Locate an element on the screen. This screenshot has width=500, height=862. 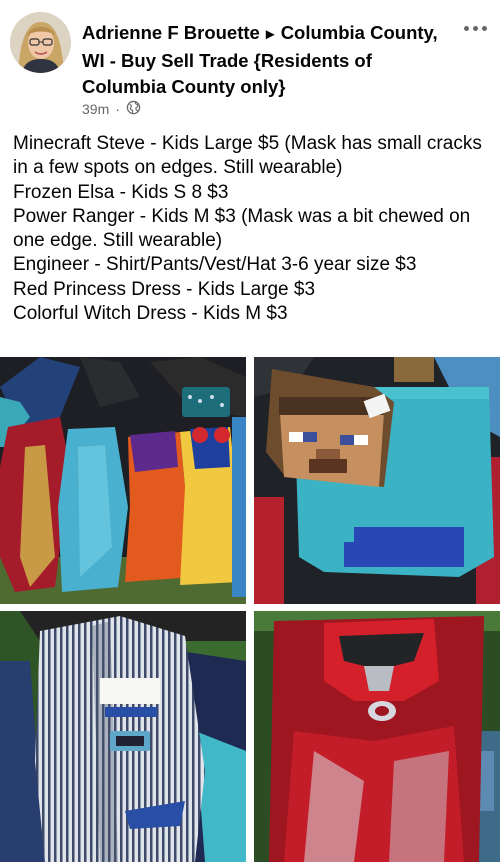
post-line: Red Princess Dress - Kids Large $3 is located at coordinates (164, 289).